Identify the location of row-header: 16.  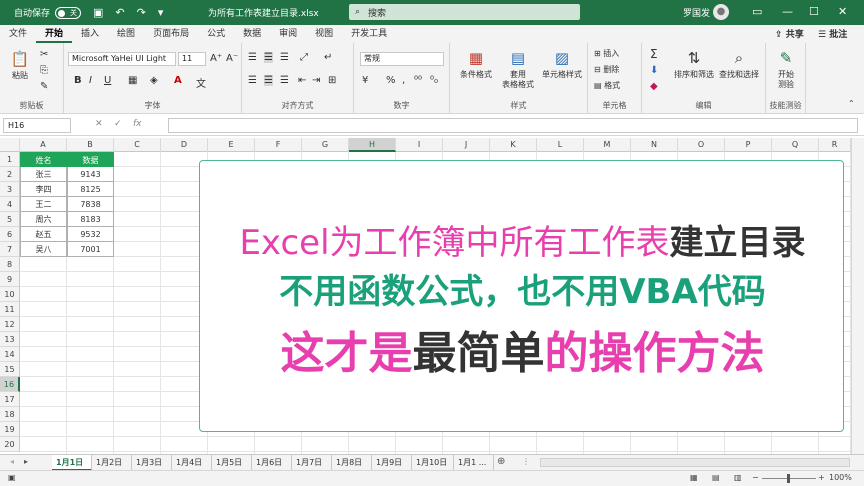
(10, 384).